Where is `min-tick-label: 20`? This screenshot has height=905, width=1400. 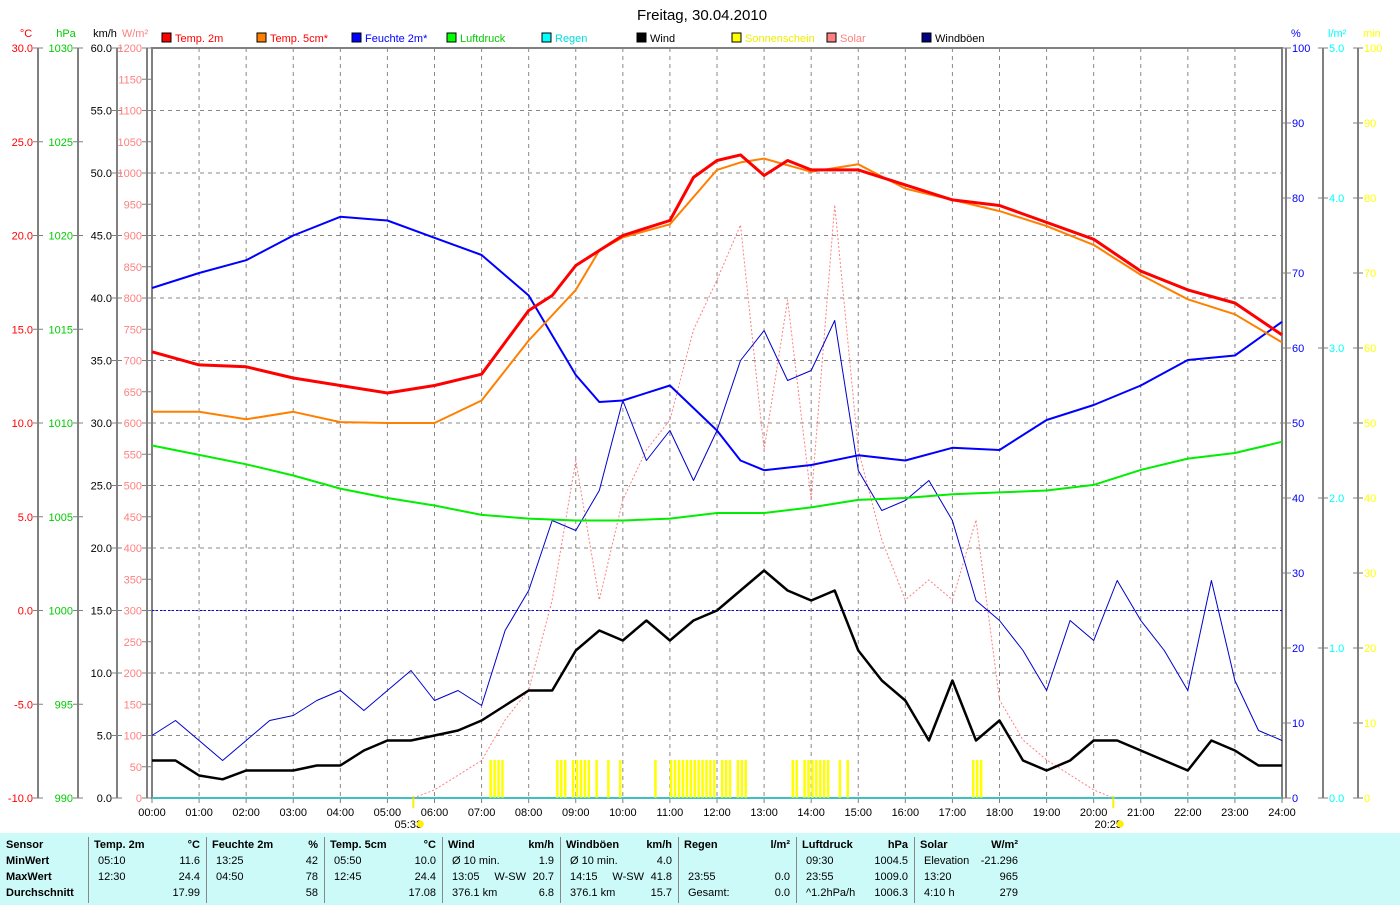
min-tick-label: 20 is located at coordinates (1370, 649).